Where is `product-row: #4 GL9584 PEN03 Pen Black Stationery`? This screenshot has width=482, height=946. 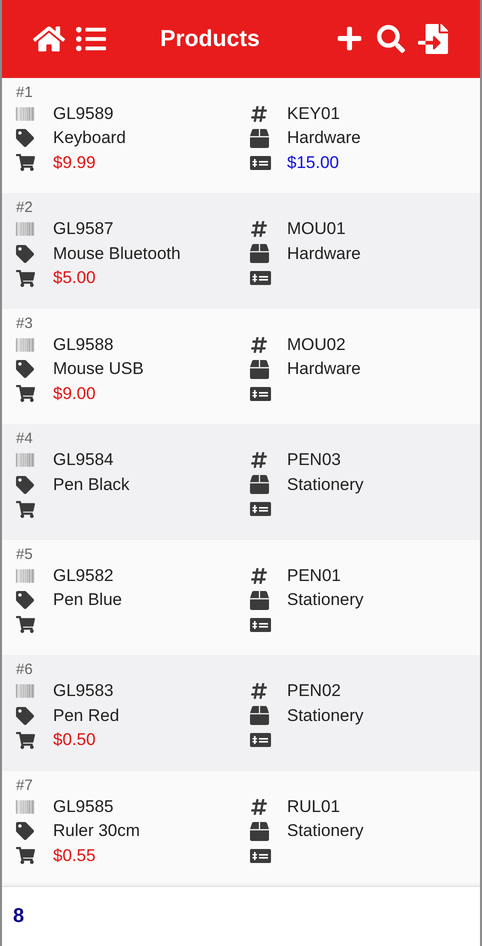 product-row: #4 GL9584 PEN03 Pen Black Stationery is located at coordinates (241, 482).